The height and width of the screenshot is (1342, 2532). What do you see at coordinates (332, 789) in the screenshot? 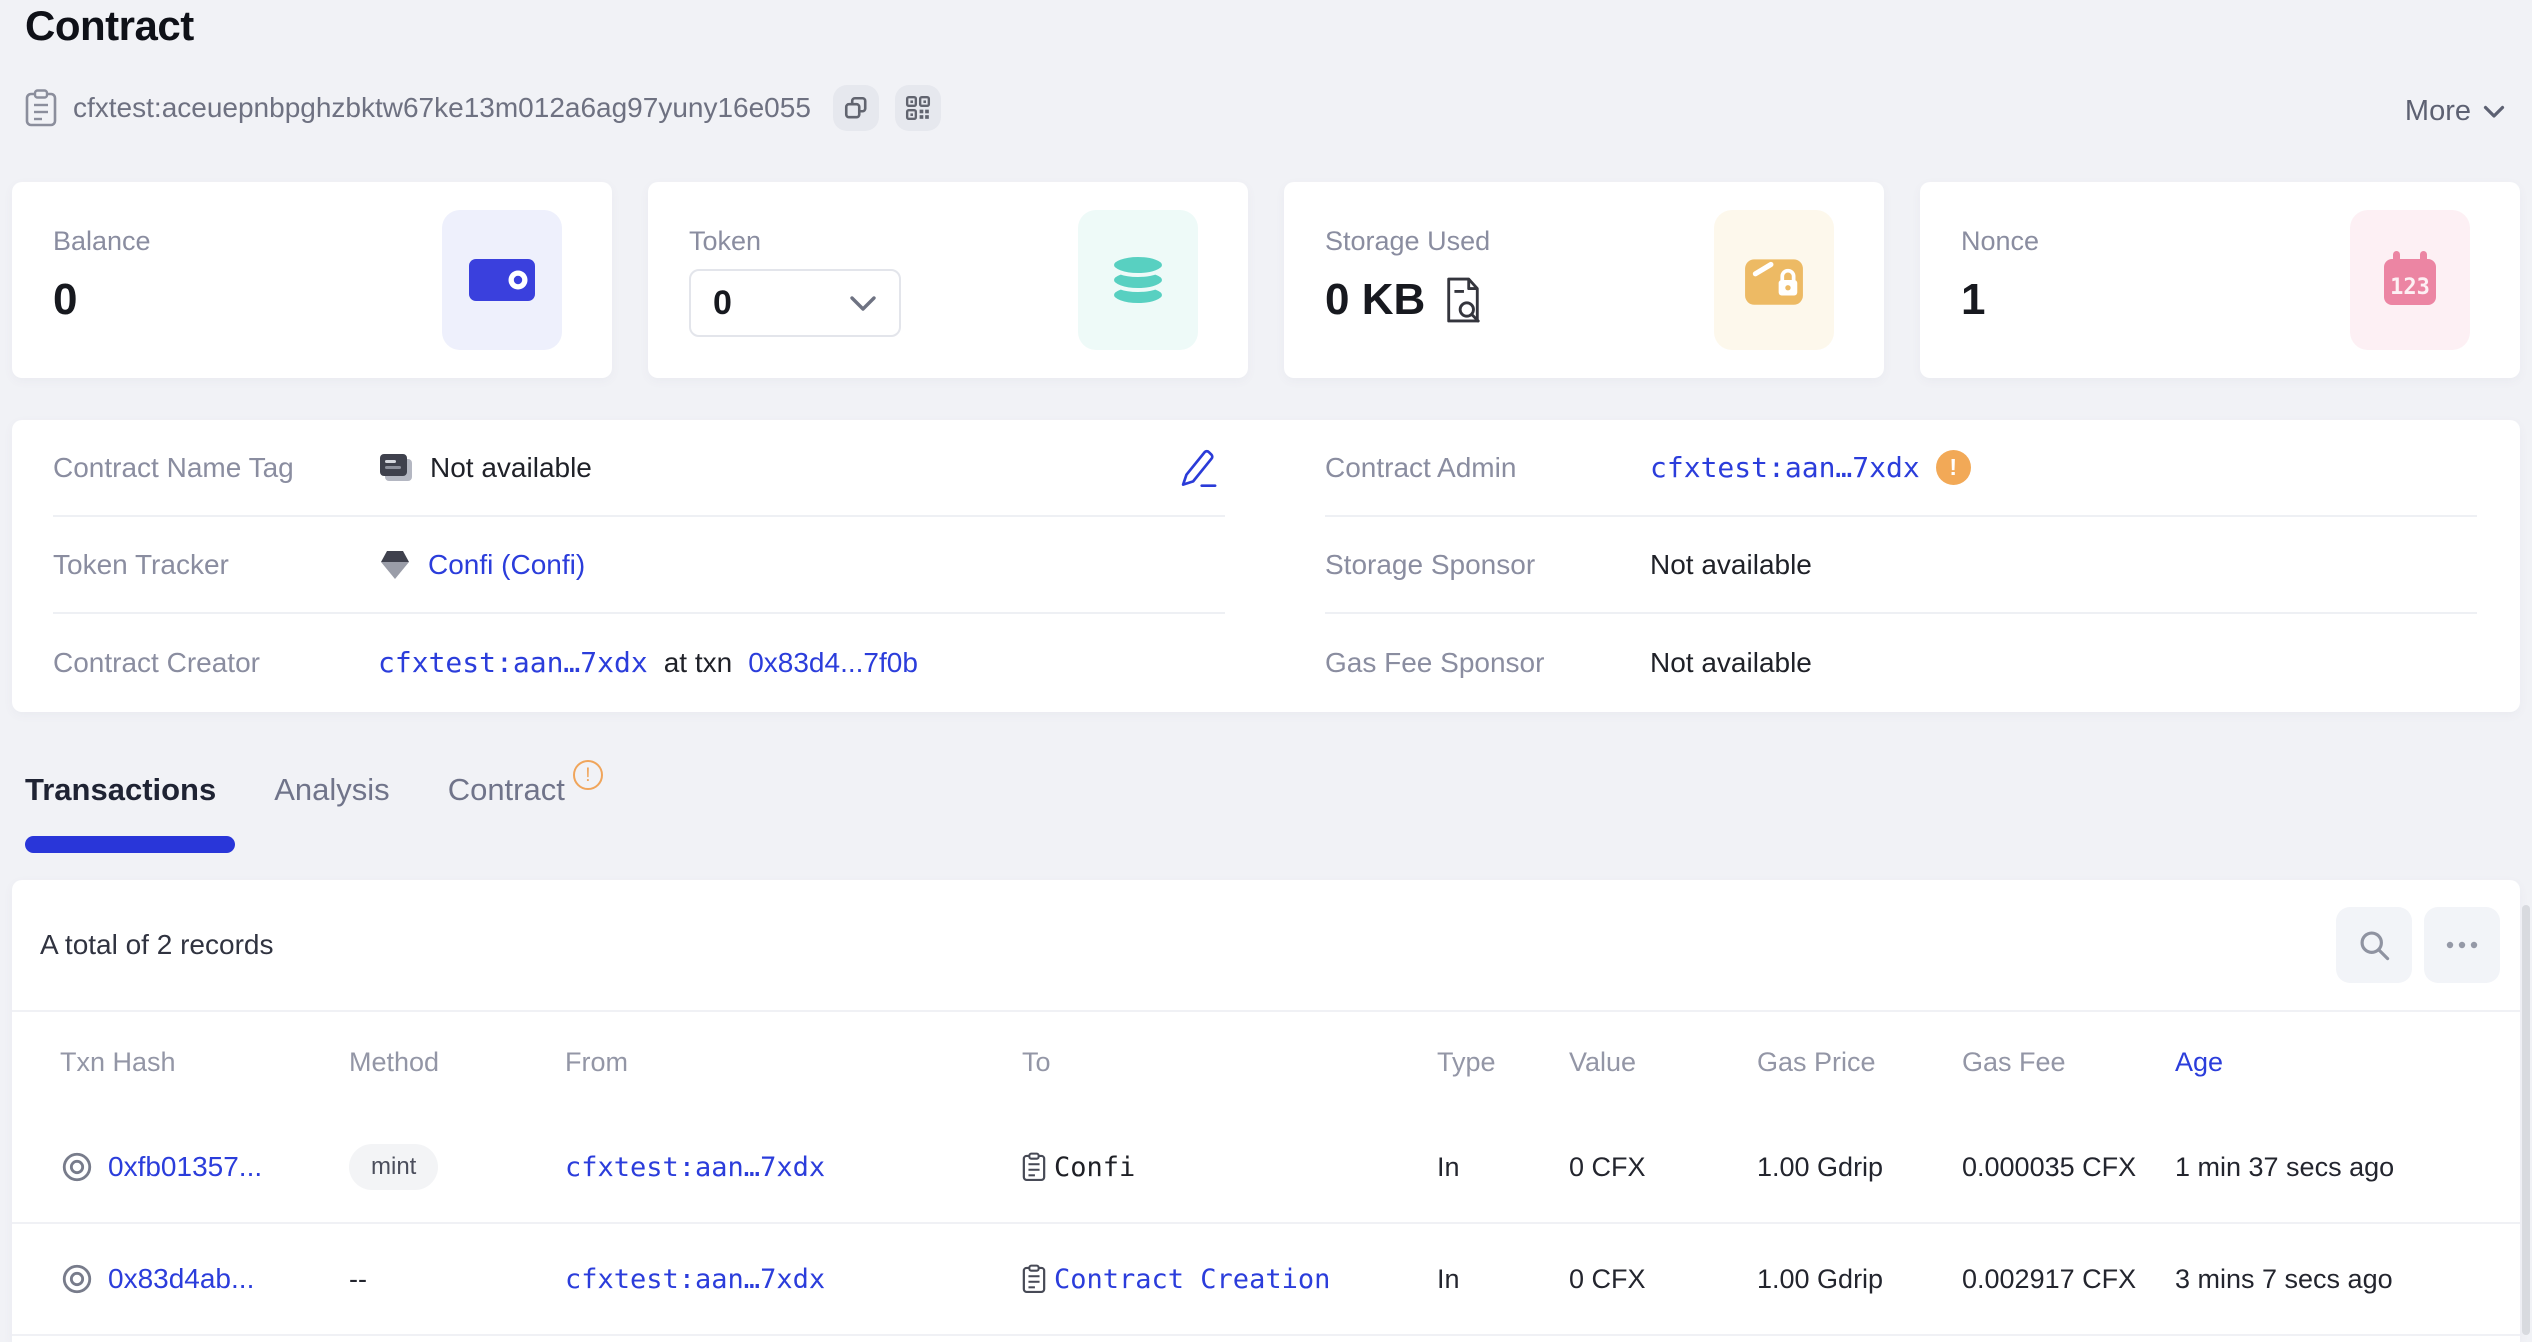
I see `tab-analysis-label: Analysis` at bounding box center [332, 789].